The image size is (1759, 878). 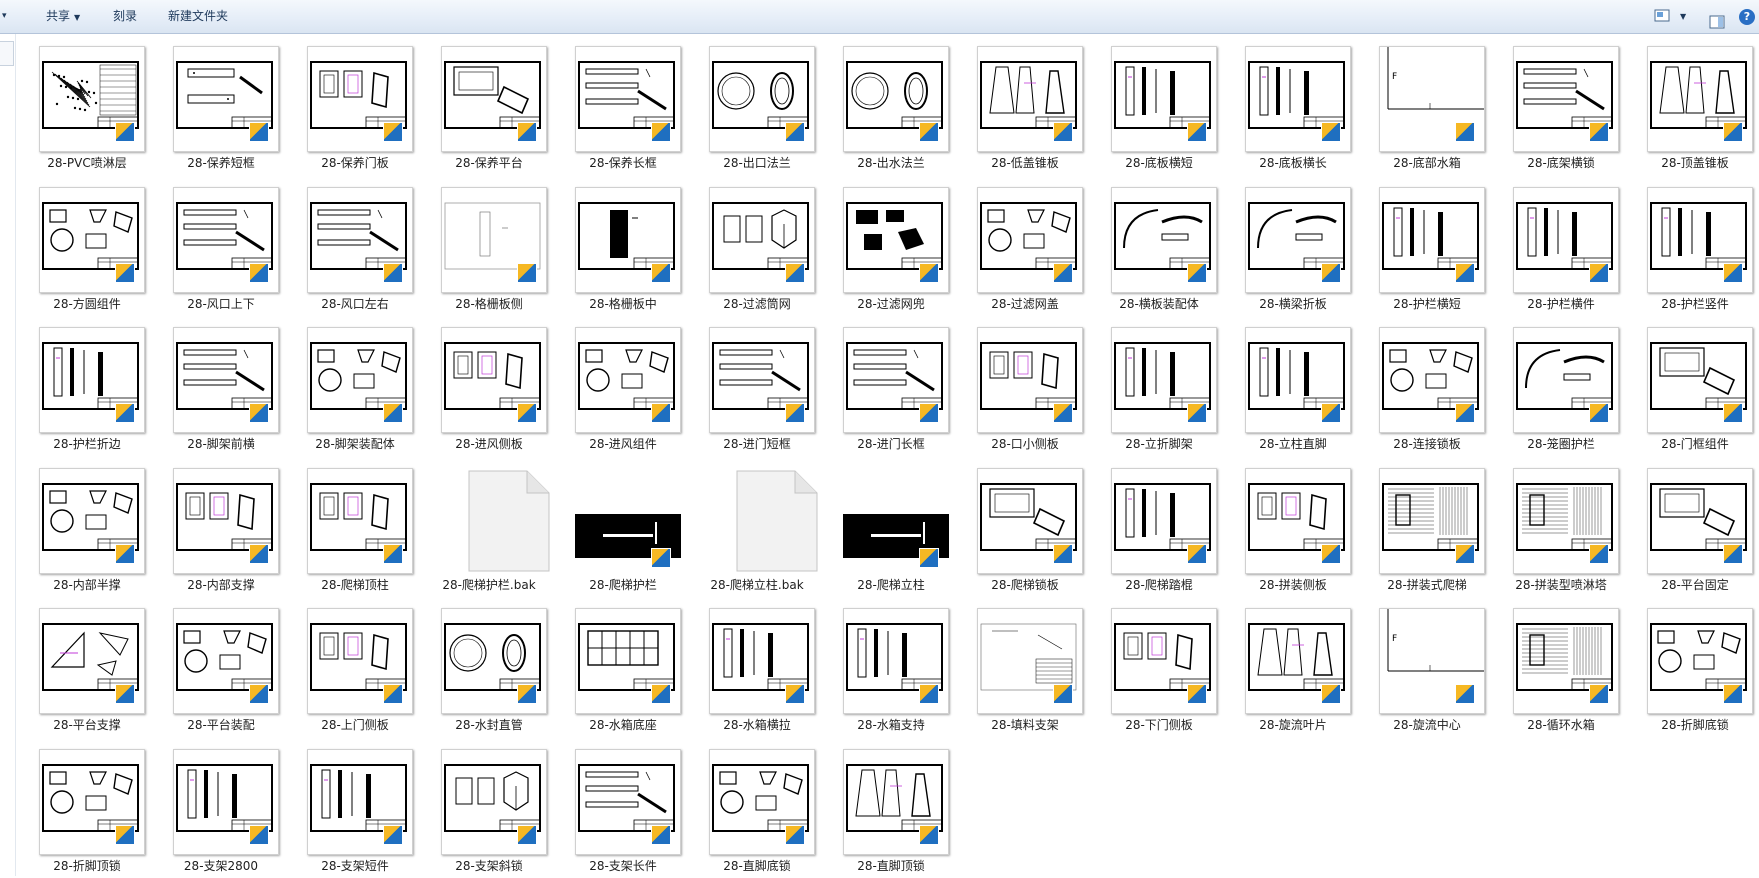 What do you see at coordinates (355, 807) in the screenshot?
I see `file-item: 28-支架短件` at bounding box center [355, 807].